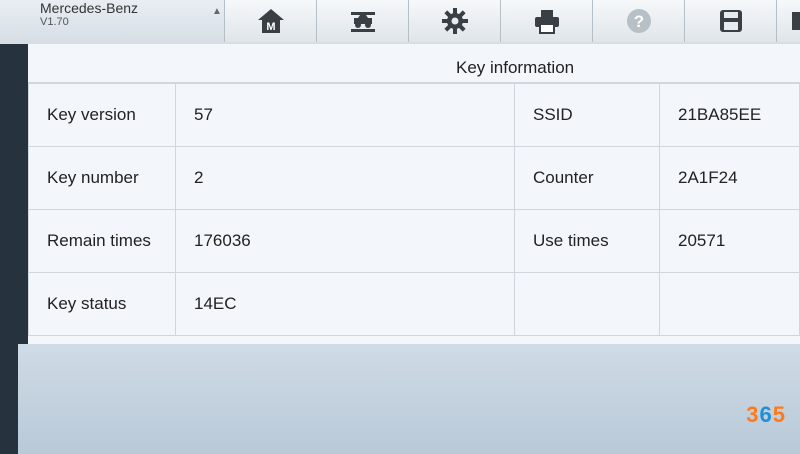 The image size is (800, 454). Describe the element at coordinates (515, 67) in the screenshot. I see `panel-title: Key information` at that location.